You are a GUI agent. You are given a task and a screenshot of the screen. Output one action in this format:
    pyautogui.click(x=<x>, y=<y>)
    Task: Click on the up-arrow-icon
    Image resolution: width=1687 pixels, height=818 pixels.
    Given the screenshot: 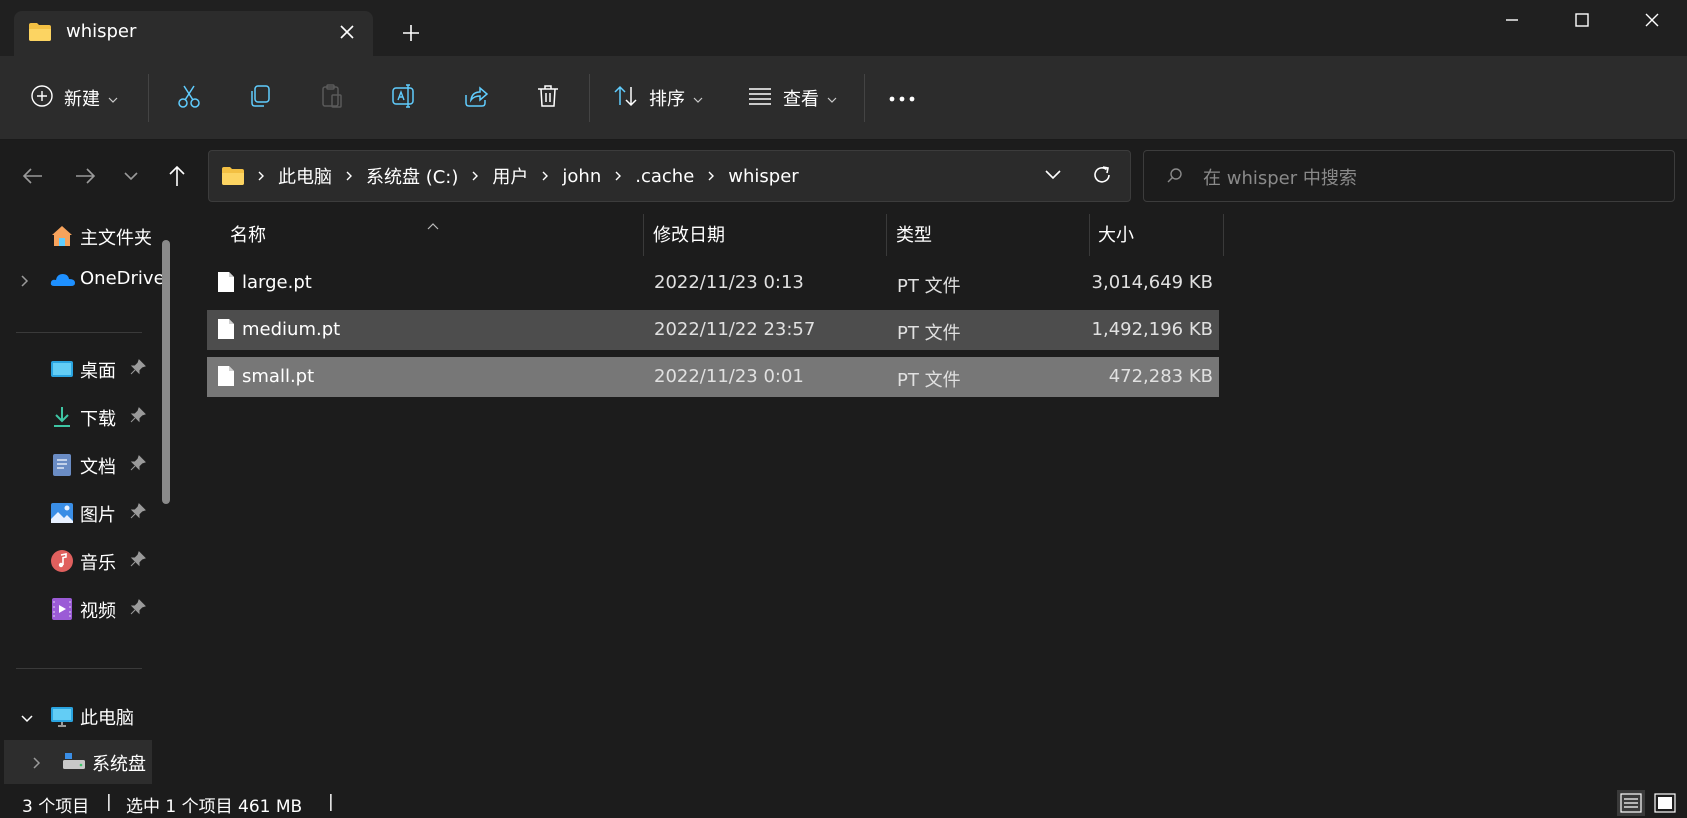 What is the action you would take?
    pyautogui.click(x=177, y=176)
    